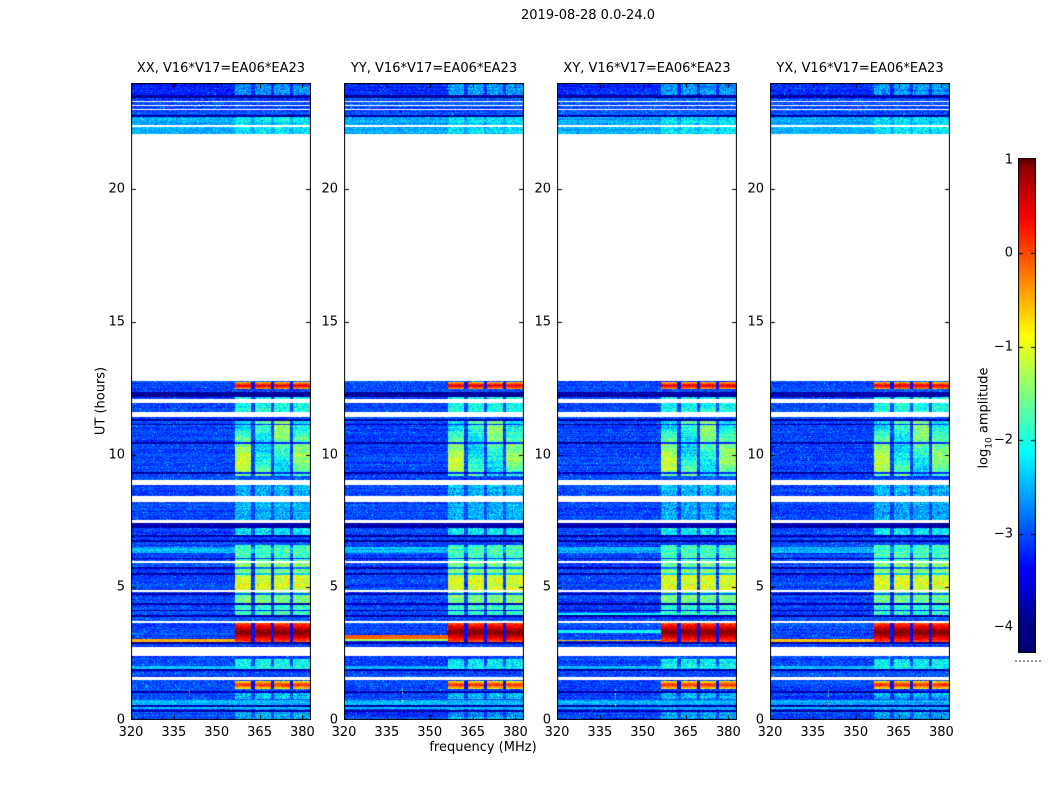  What do you see at coordinates (1028, 661) in the screenshot?
I see `colorbar-extend-dots` at bounding box center [1028, 661].